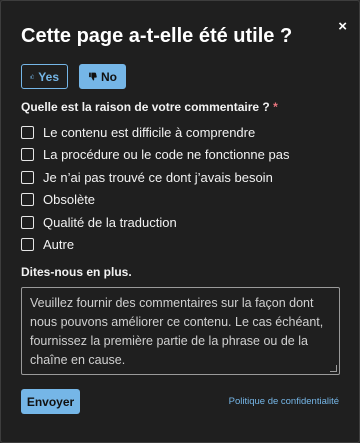 This screenshot has height=443, width=360. I want to click on reason-option: Le contenu est difficile à comprendre, so click(155, 132).